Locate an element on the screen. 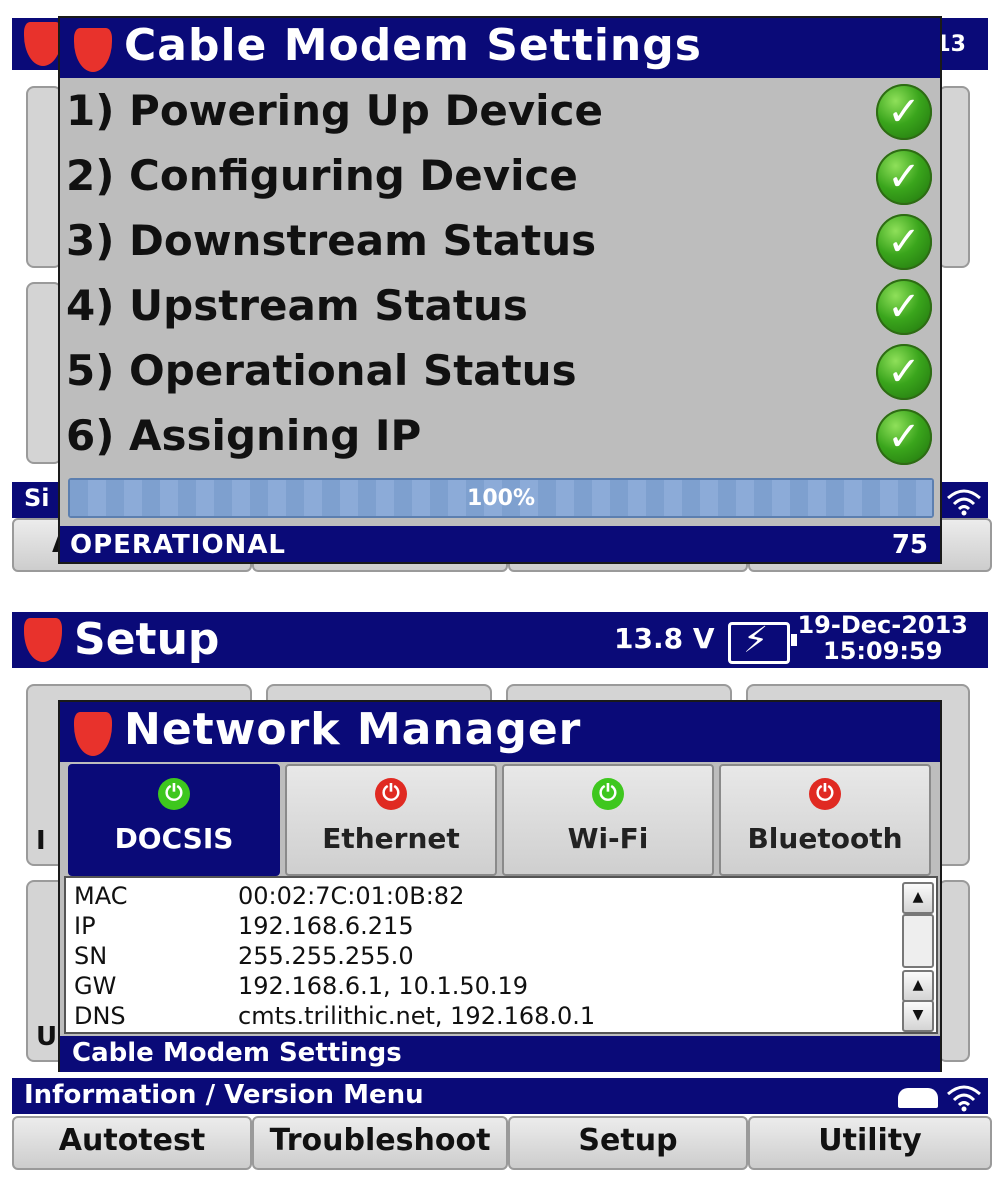 This screenshot has width=1000, height=1177. tab-bluetooth: ⏻ Bluetooth is located at coordinates (825, 820).